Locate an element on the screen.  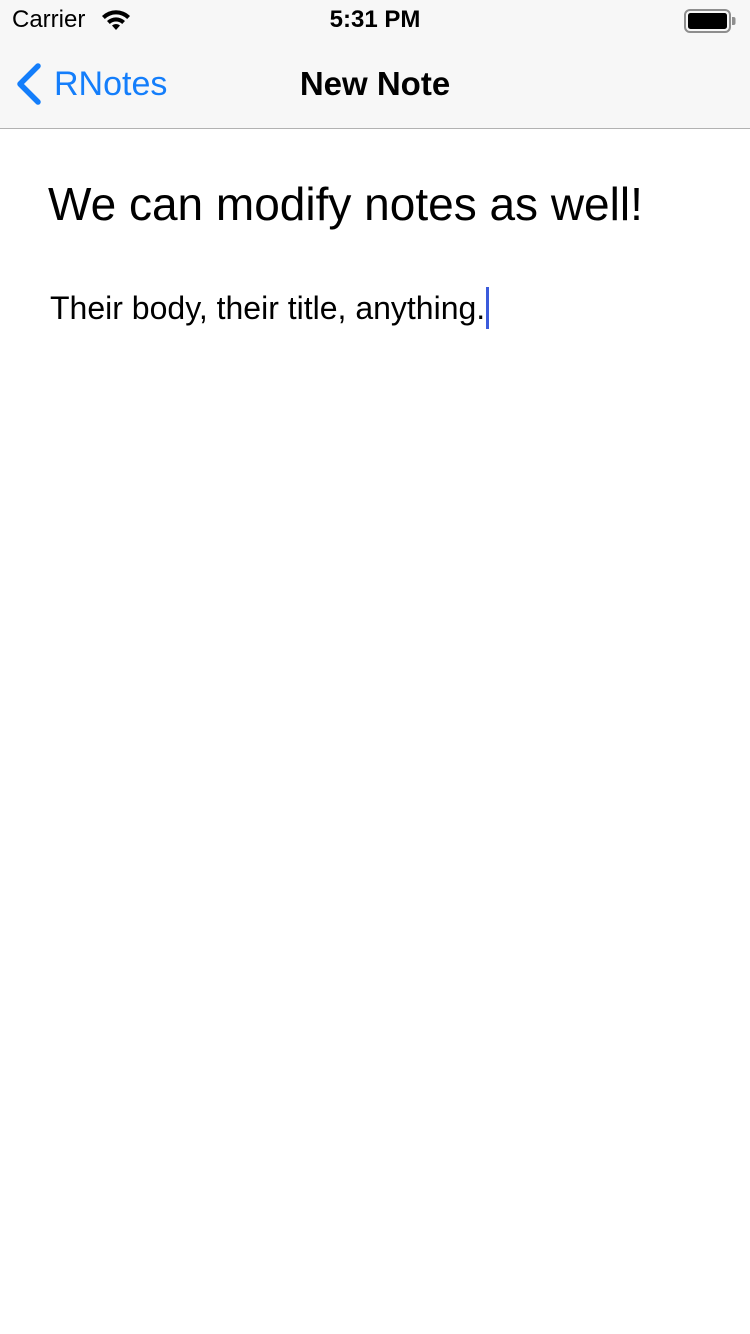
navigation-bar: RNotes New Note is located at coordinates (375, 84).